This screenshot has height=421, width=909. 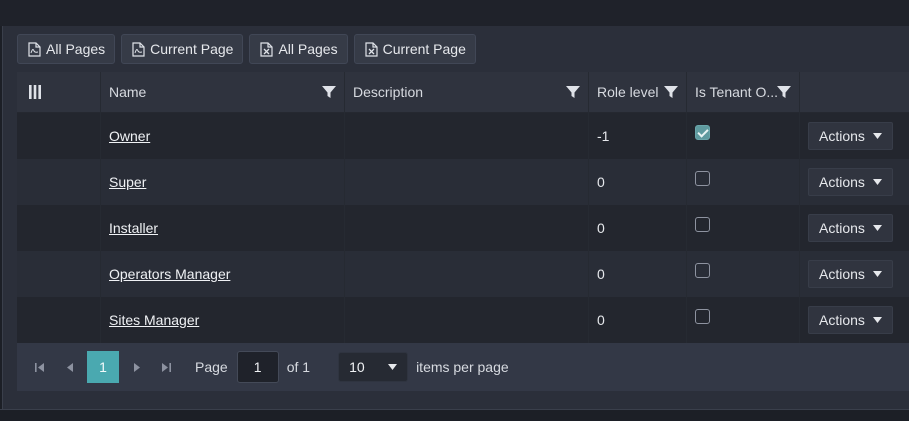 What do you see at coordinates (638, 92) in the screenshot?
I see `column-header-role-level: Role level` at bounding box center [638, 92].